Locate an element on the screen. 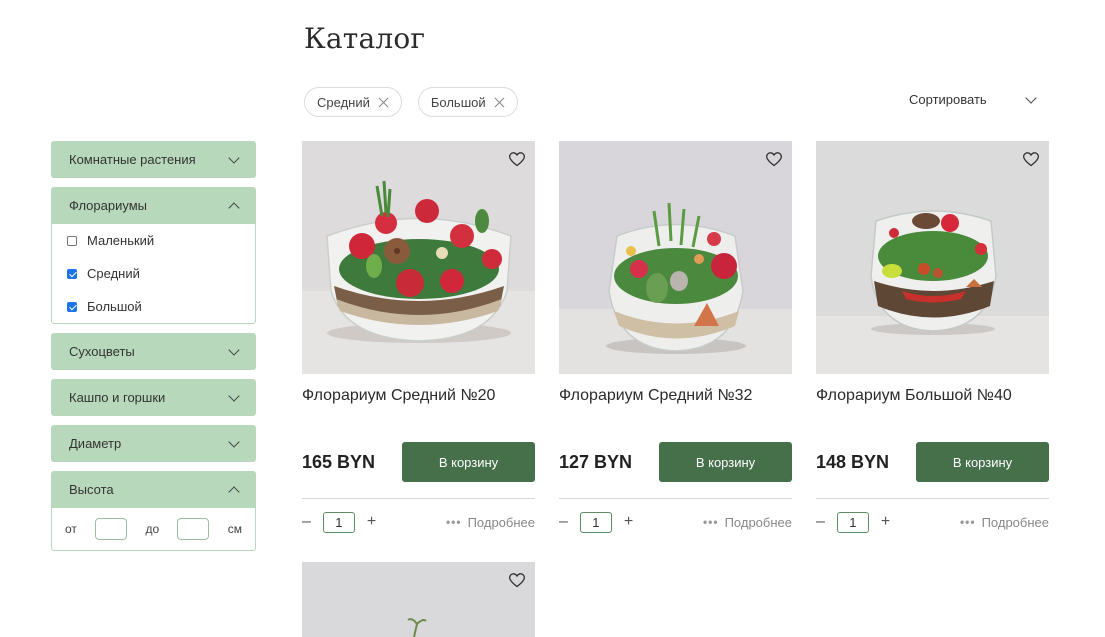  filter-header: Высота is located at coordinates (153, 489).